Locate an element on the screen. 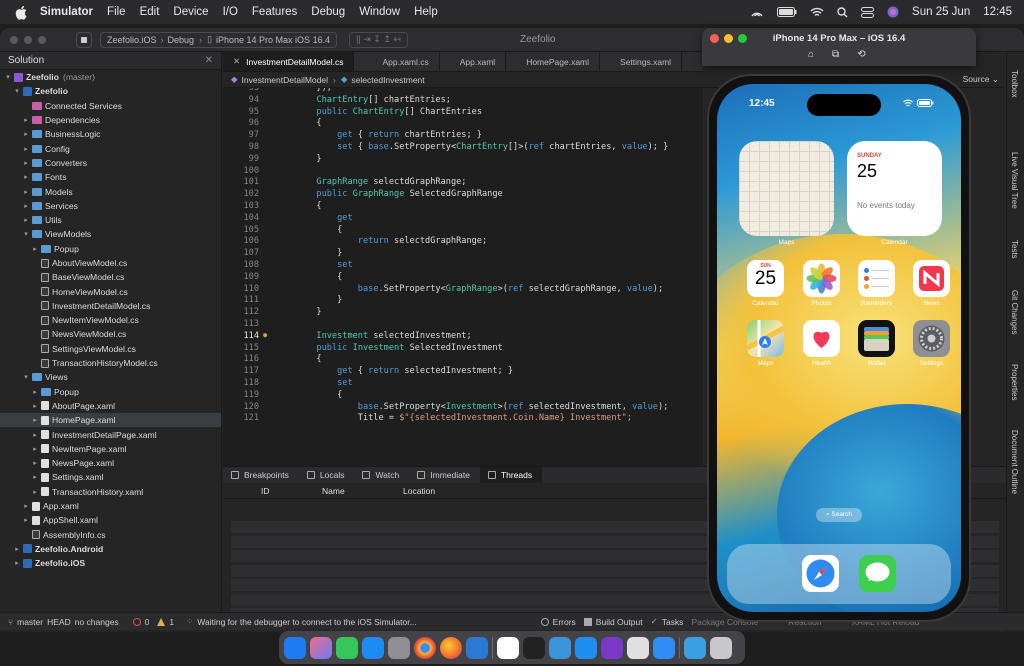  code-line: 108 set is located at coordinates (463, 266).